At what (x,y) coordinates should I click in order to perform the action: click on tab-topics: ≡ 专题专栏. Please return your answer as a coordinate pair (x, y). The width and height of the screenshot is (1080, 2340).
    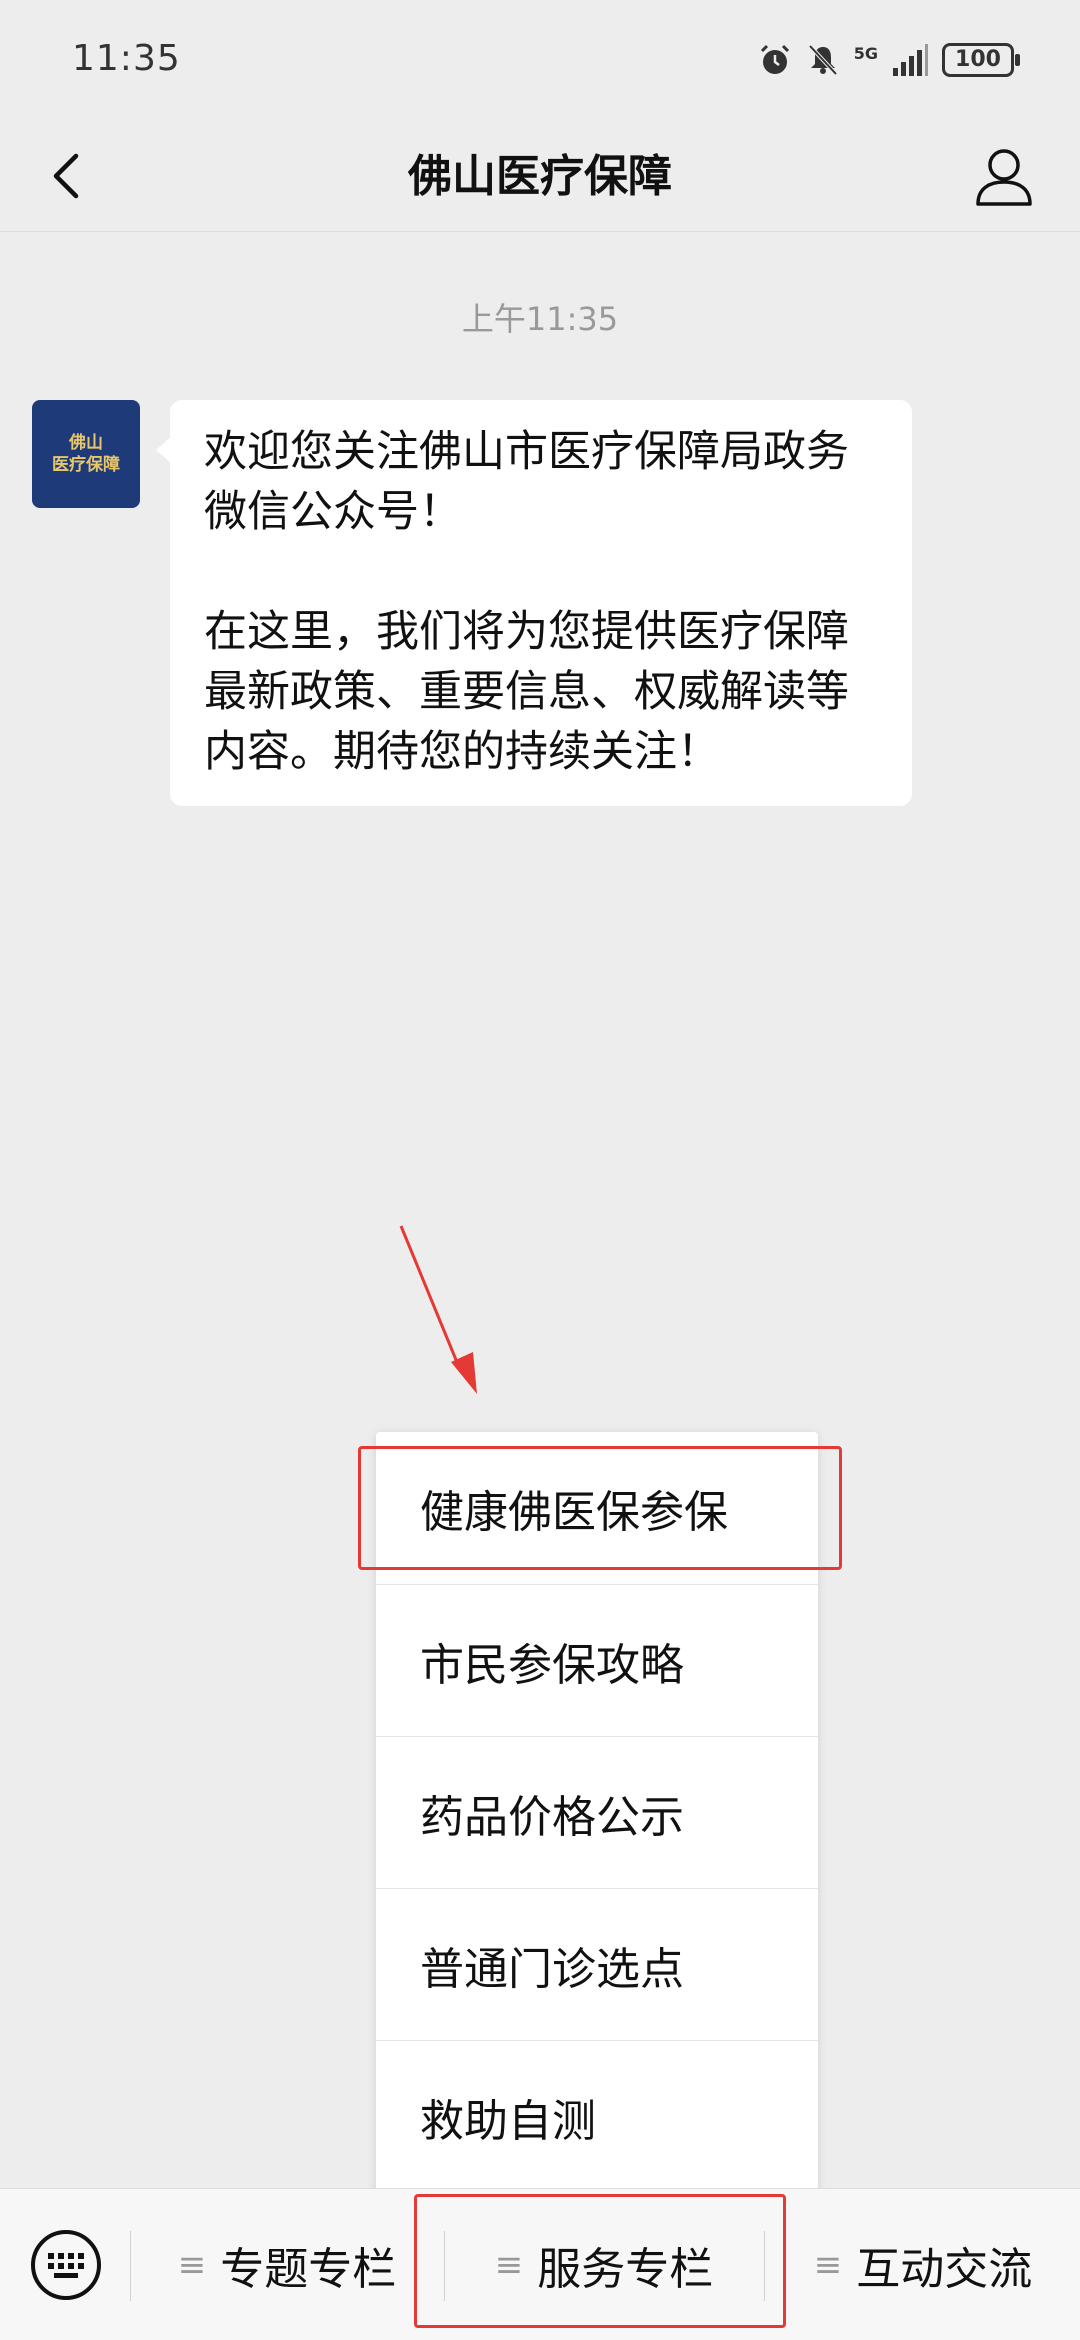
    Looking at the image, I should click on (287, 2264).